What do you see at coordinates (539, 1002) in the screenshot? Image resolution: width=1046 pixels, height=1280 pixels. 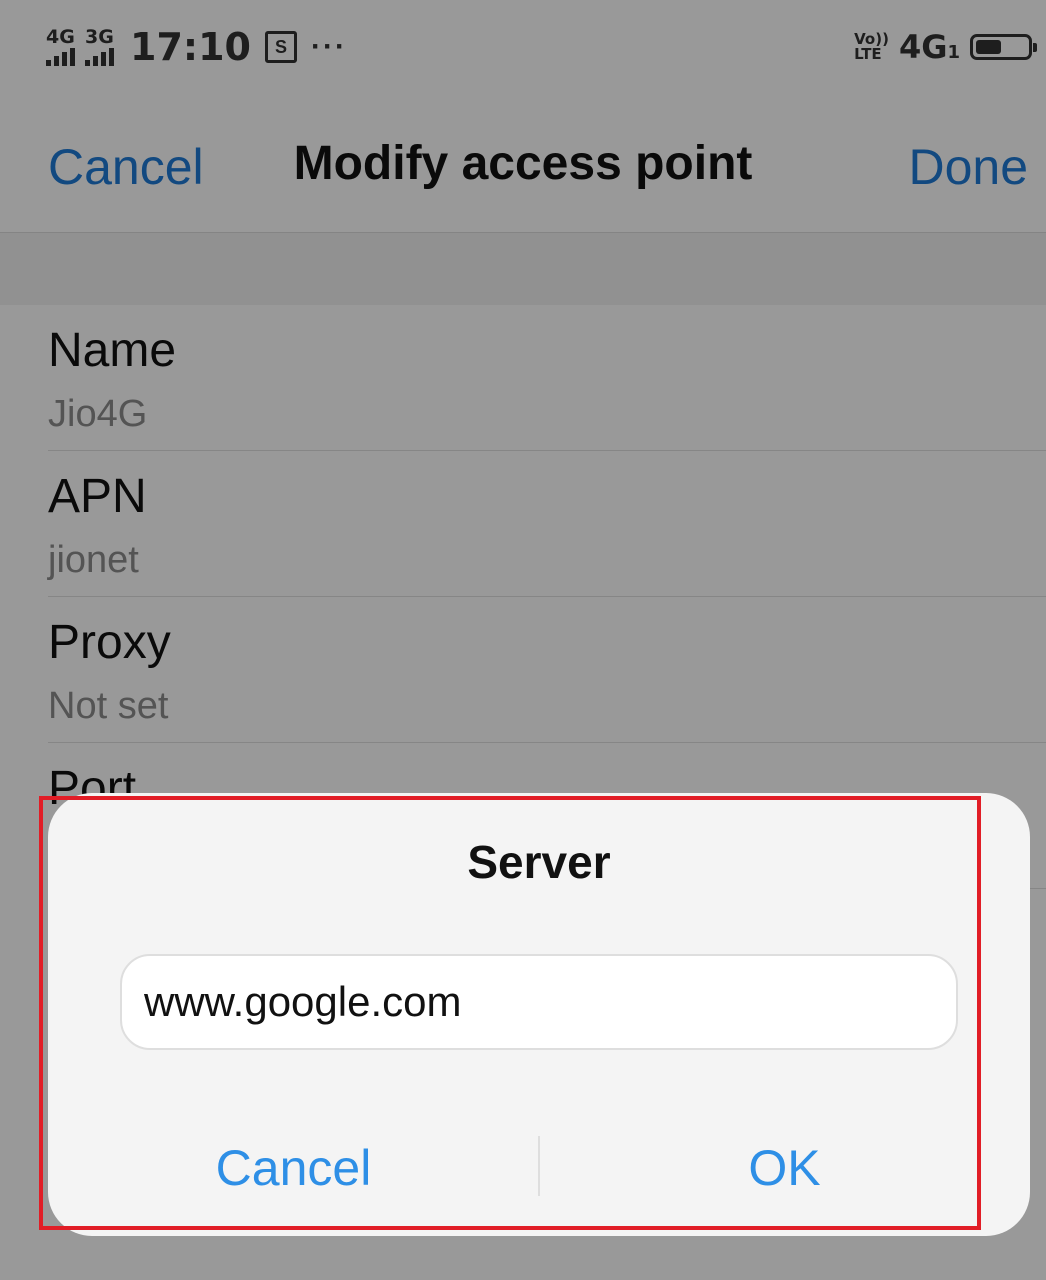 I see `server-input` at bounding box center [539, 1002].